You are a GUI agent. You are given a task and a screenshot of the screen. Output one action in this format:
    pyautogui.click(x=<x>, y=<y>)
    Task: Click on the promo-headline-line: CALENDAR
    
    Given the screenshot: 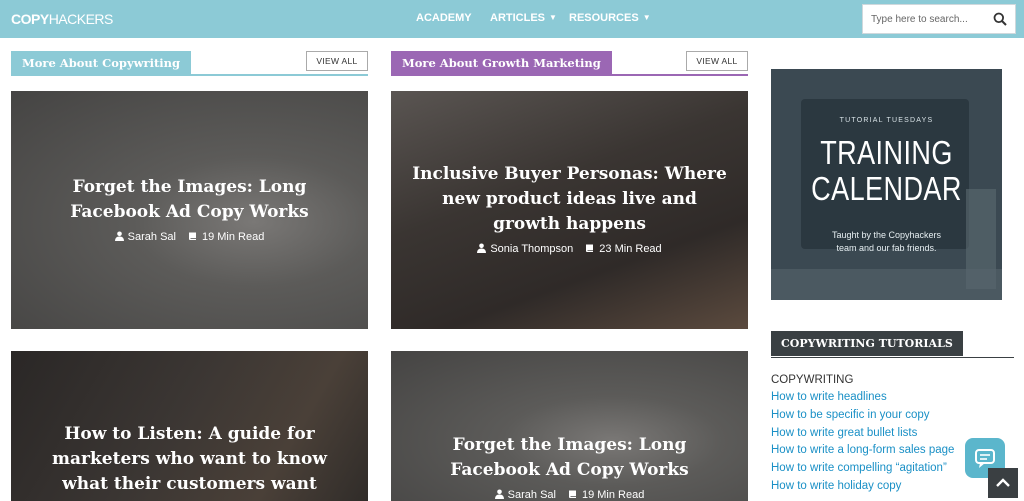 What is the action you would take?
    pyautogui.click(x=886, y=188)
    